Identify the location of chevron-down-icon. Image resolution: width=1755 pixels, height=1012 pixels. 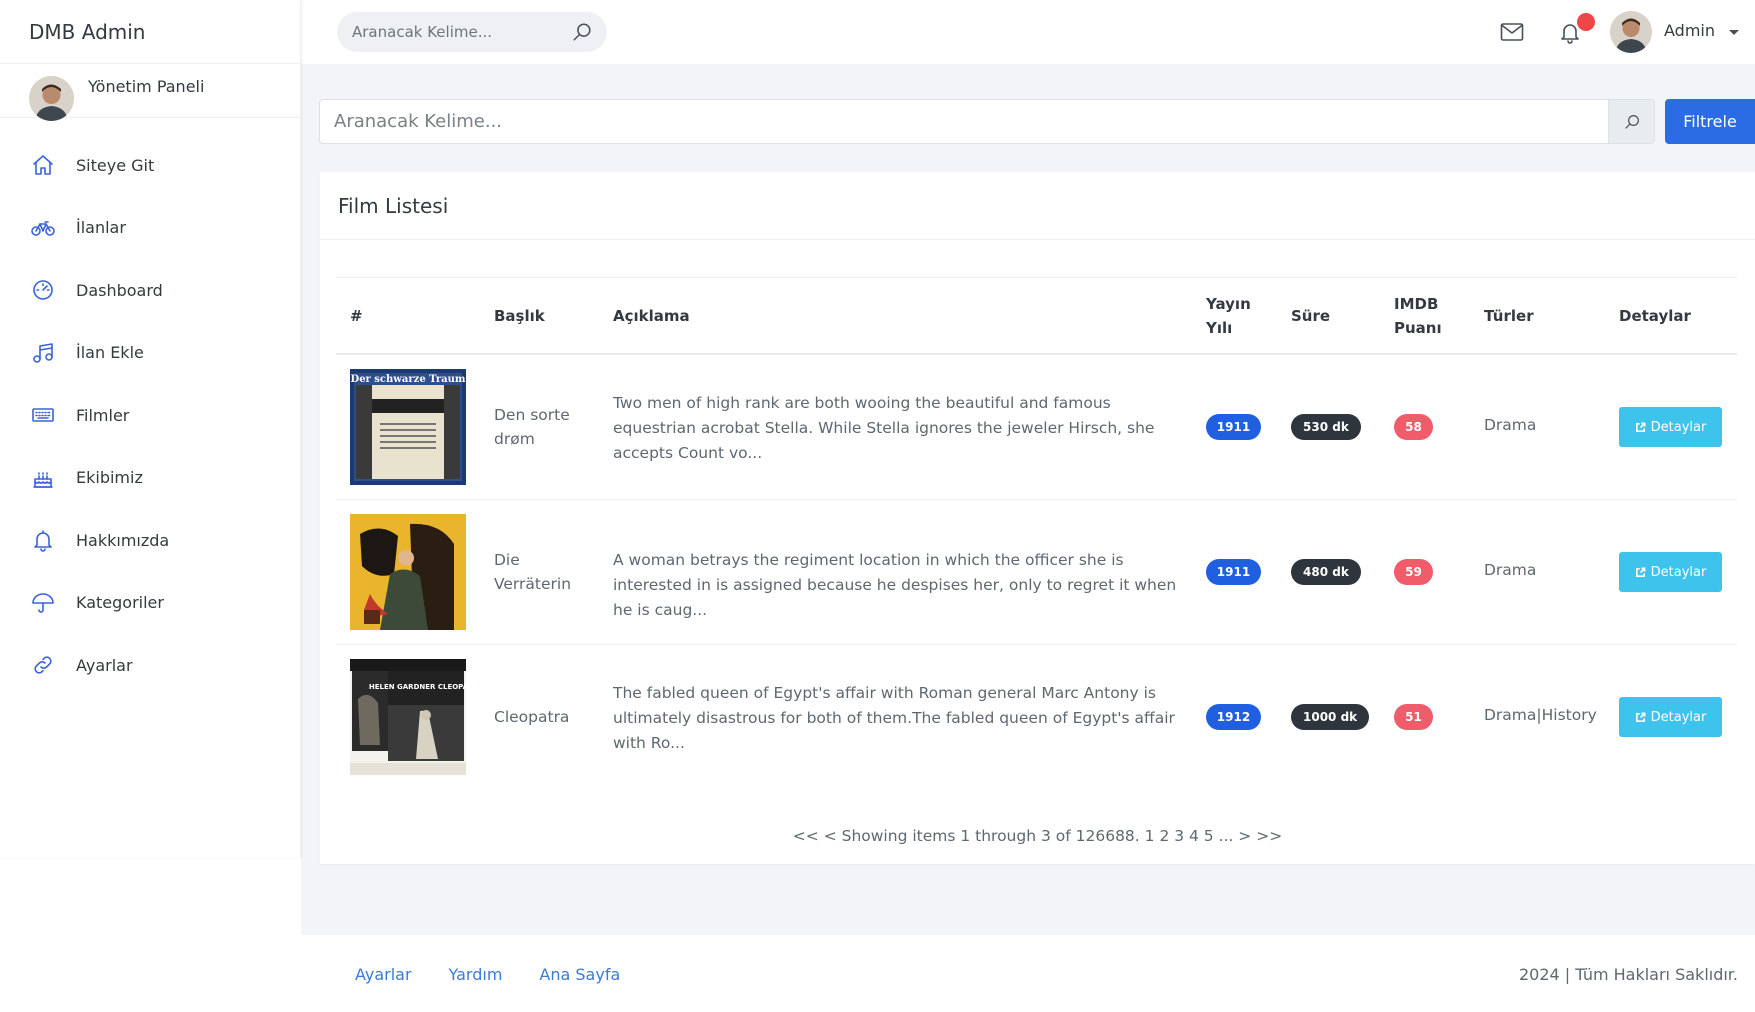
(1734, 32).